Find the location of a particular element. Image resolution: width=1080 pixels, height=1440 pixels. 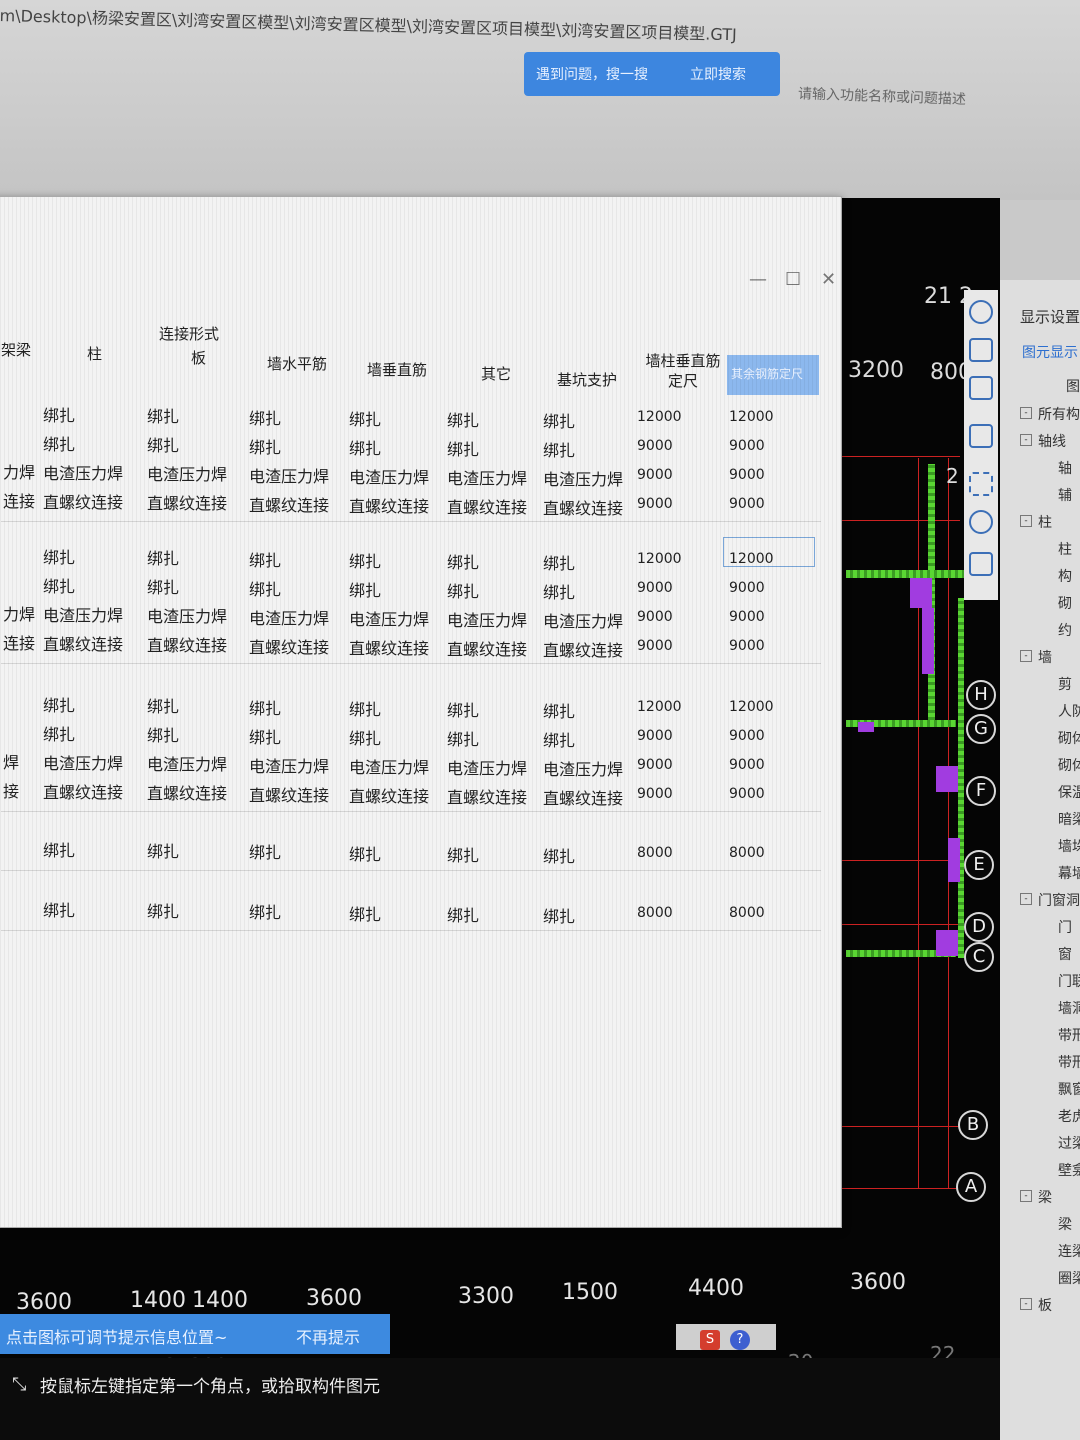

active-cell-editor is located at coordinates (769, 552).